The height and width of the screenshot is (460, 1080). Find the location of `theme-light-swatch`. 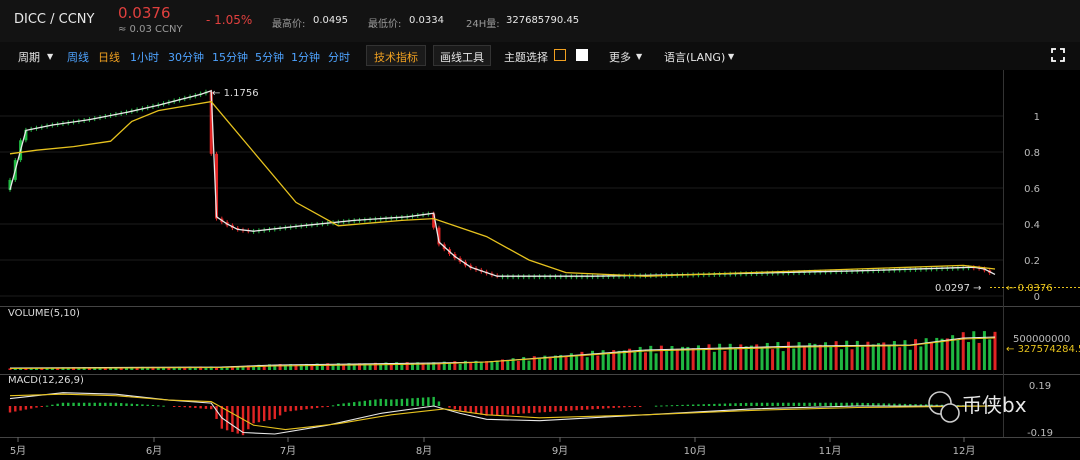

theme-light-swatch is located at coordinates (582, 55).